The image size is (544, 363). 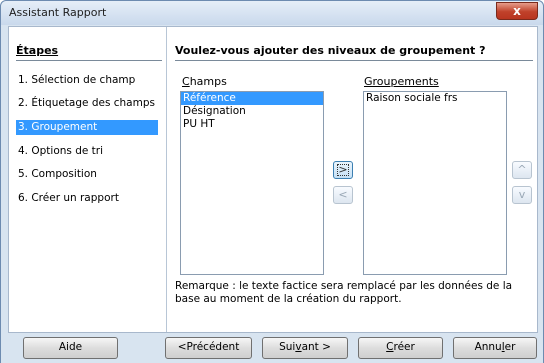 What do you see at coordinates (87, 198) in the screenshot?
I see `step-create-report: 6. Créer un rapport` at bounding box center [87, 198].